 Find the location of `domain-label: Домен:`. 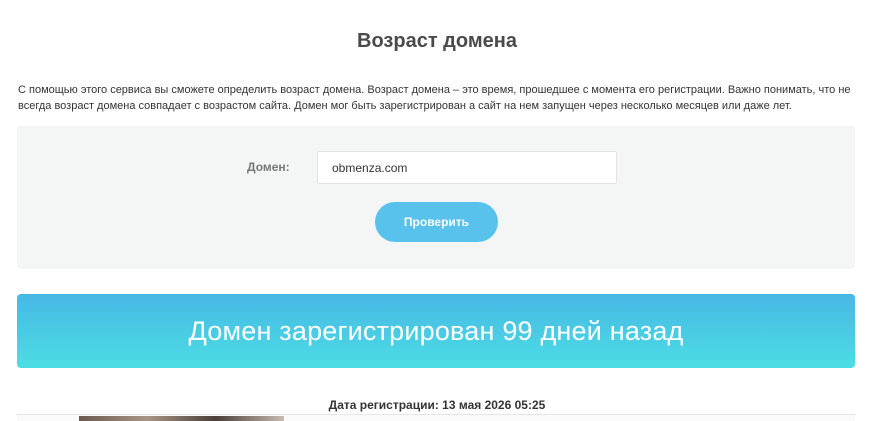

domain-label: Домен: is located at coordinates (268, 167).